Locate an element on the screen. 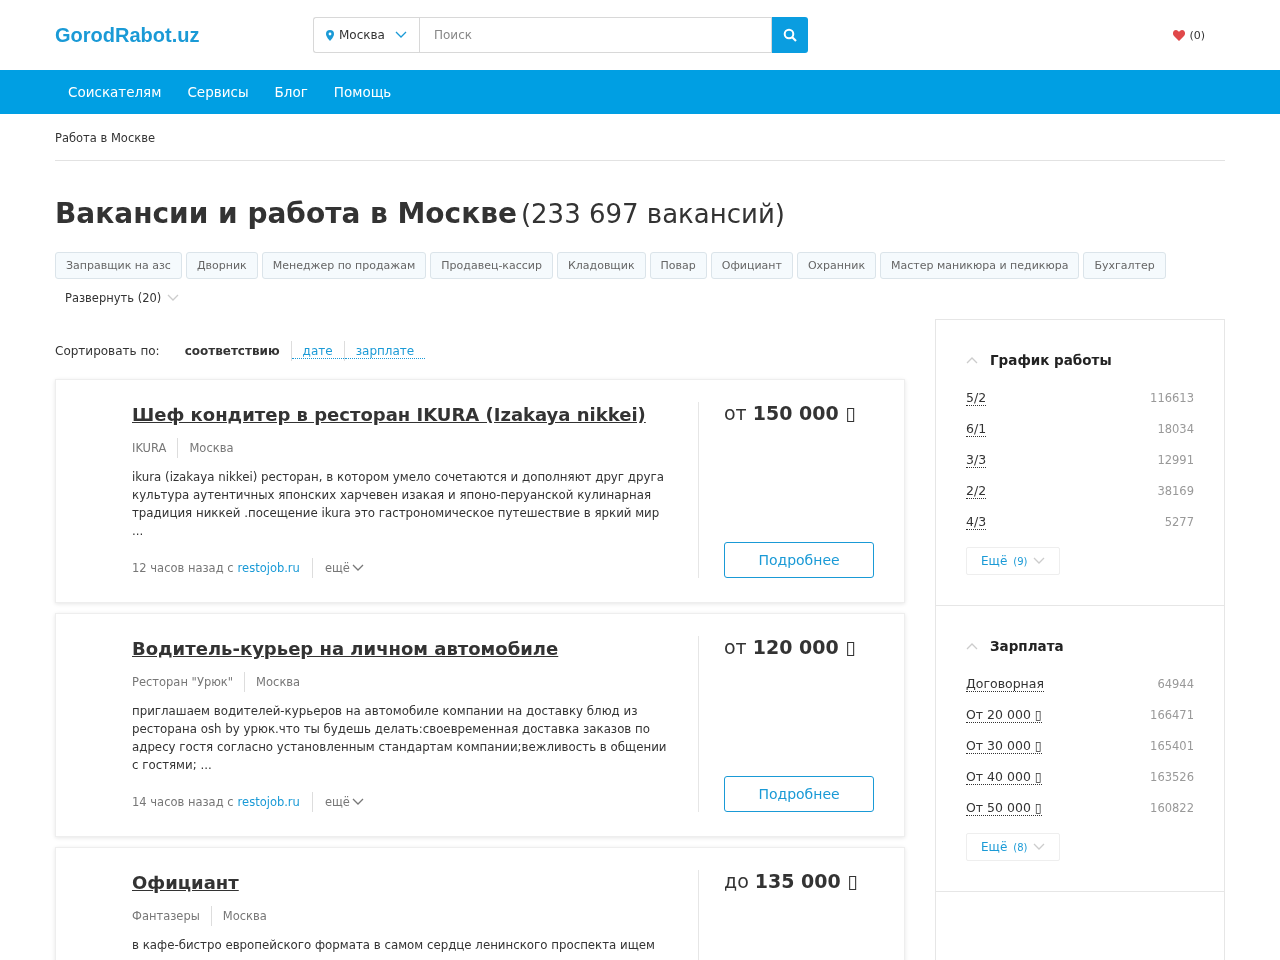  filter-header: Зарплата is located at coordinates (1015, 646).